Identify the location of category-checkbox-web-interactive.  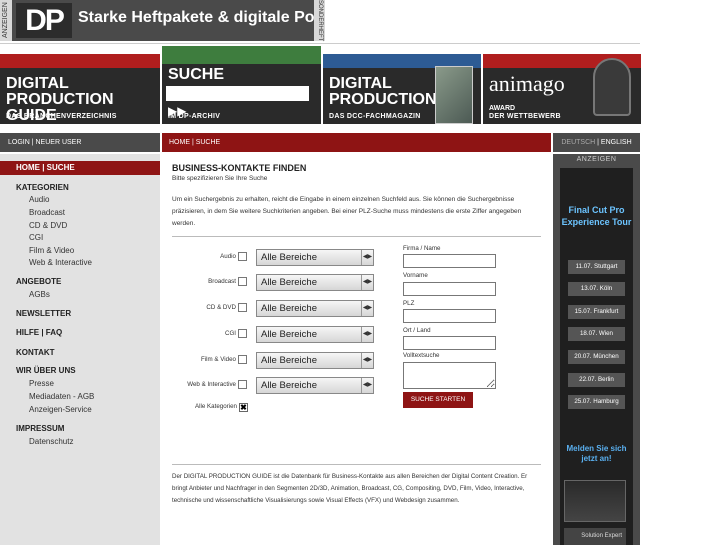
(242, 384).